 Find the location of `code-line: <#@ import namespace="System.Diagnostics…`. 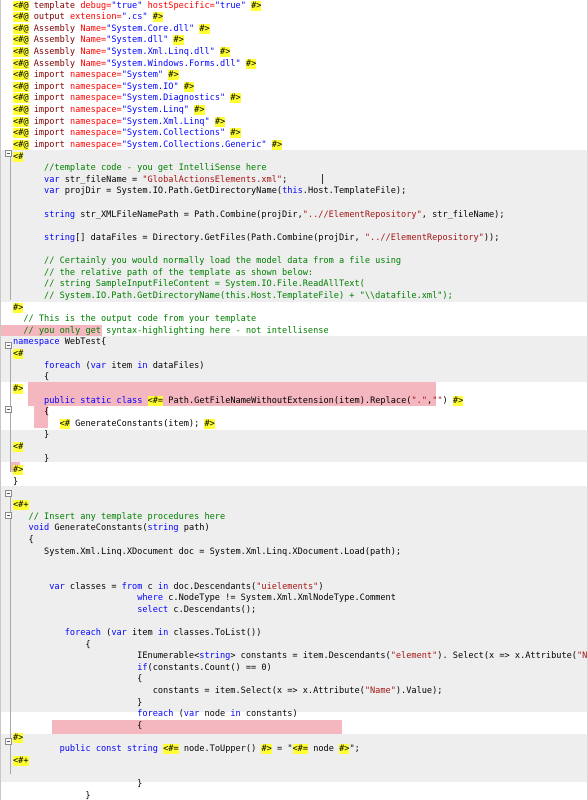

code-line: <#@ import namespace="System.Diagnostics… is located at coordinates (127, 99).